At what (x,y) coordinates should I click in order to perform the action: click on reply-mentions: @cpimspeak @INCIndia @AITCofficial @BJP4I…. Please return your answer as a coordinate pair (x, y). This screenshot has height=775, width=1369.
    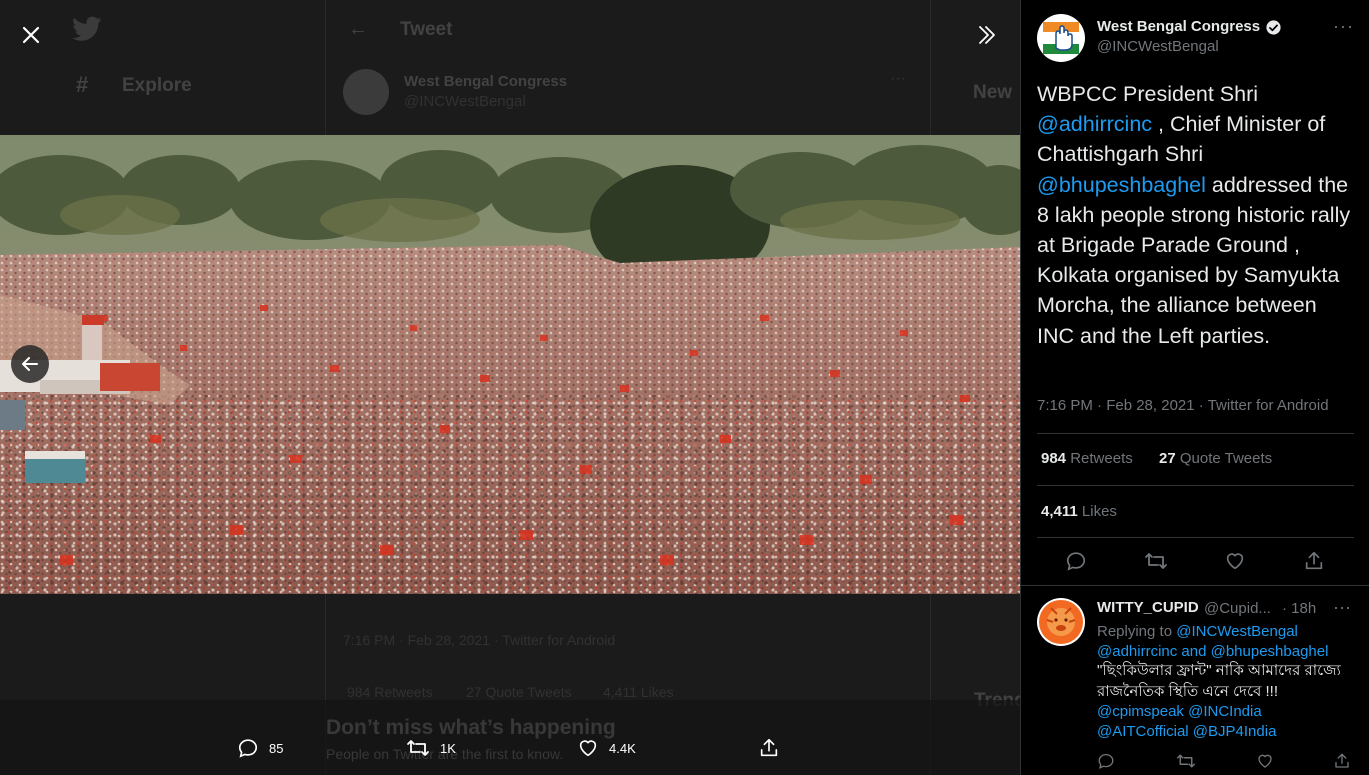
    Looking at the image, I should click on (1229, 722).